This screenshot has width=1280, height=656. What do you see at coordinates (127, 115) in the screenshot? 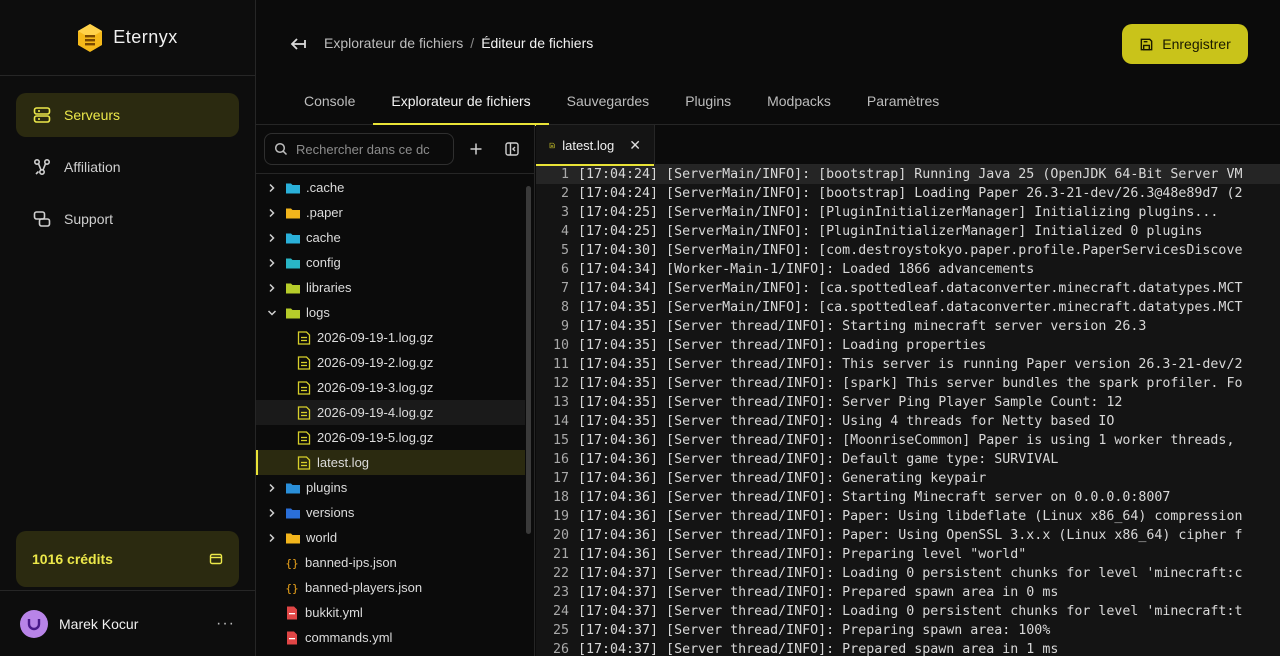
I see `sidebar-item-serveurs: Serveurs` at bounding box center [127, 115].